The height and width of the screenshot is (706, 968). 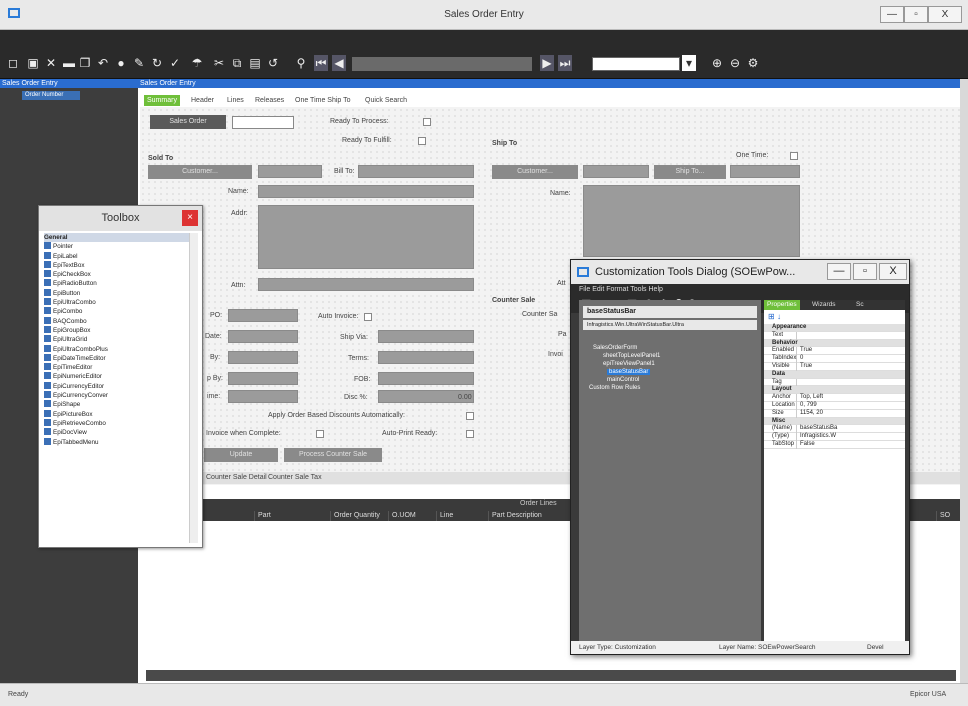 I want to click on toolbox-item: Pointer, so click(x=117, y=246).